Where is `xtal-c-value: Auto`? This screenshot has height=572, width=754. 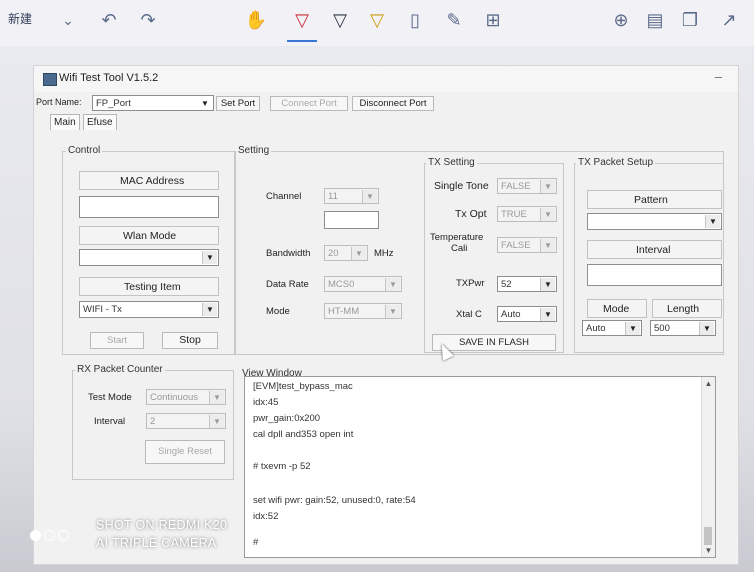
xtal-c-value: Auto is located at coordinates (511, 314).